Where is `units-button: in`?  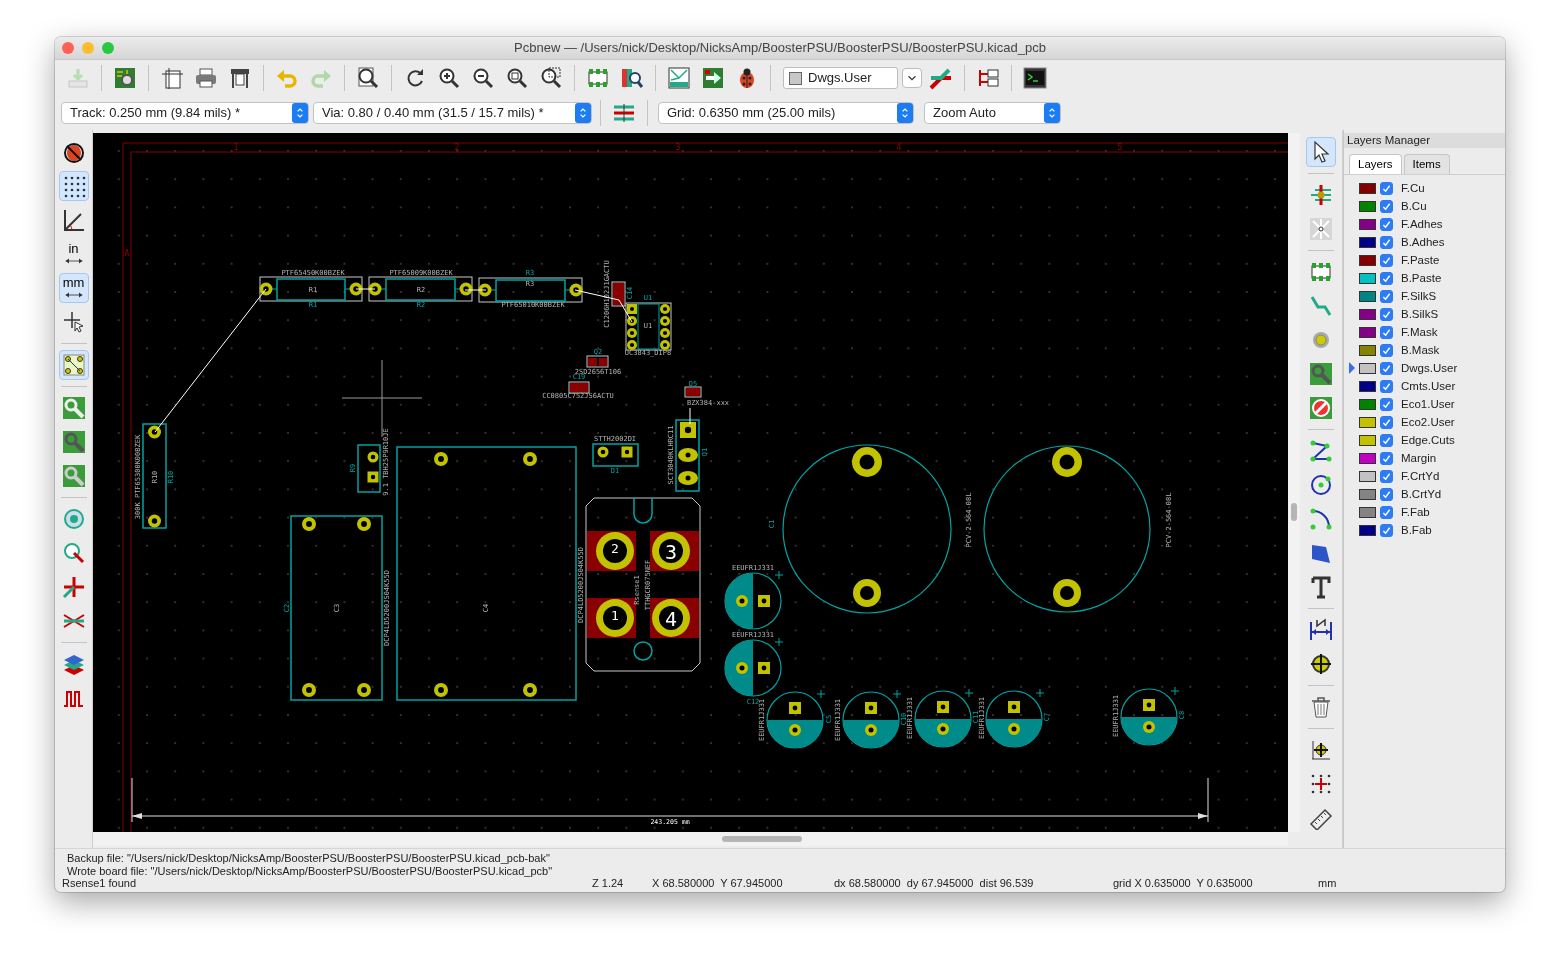
units-button: in is located at coordinates (73, 254).